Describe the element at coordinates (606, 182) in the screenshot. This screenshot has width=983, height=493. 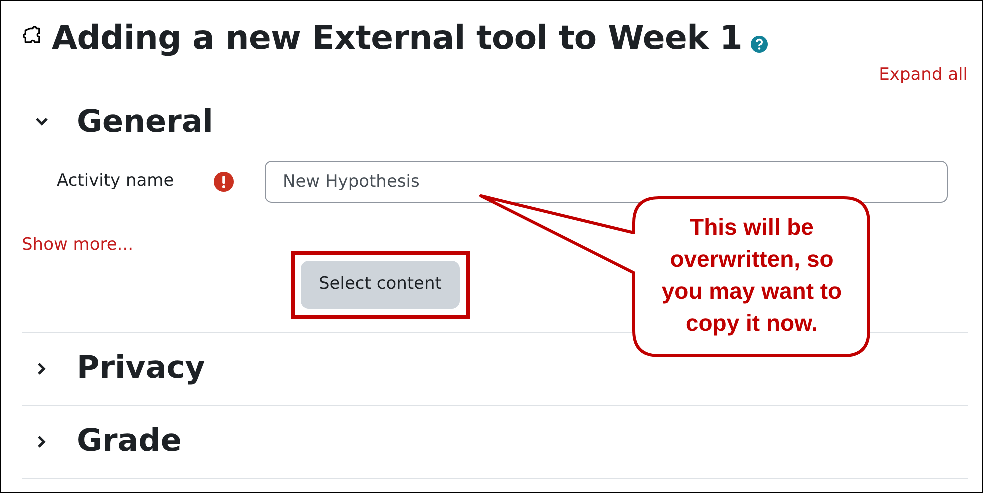
I see `text-field: New Hypothesis` at that location.